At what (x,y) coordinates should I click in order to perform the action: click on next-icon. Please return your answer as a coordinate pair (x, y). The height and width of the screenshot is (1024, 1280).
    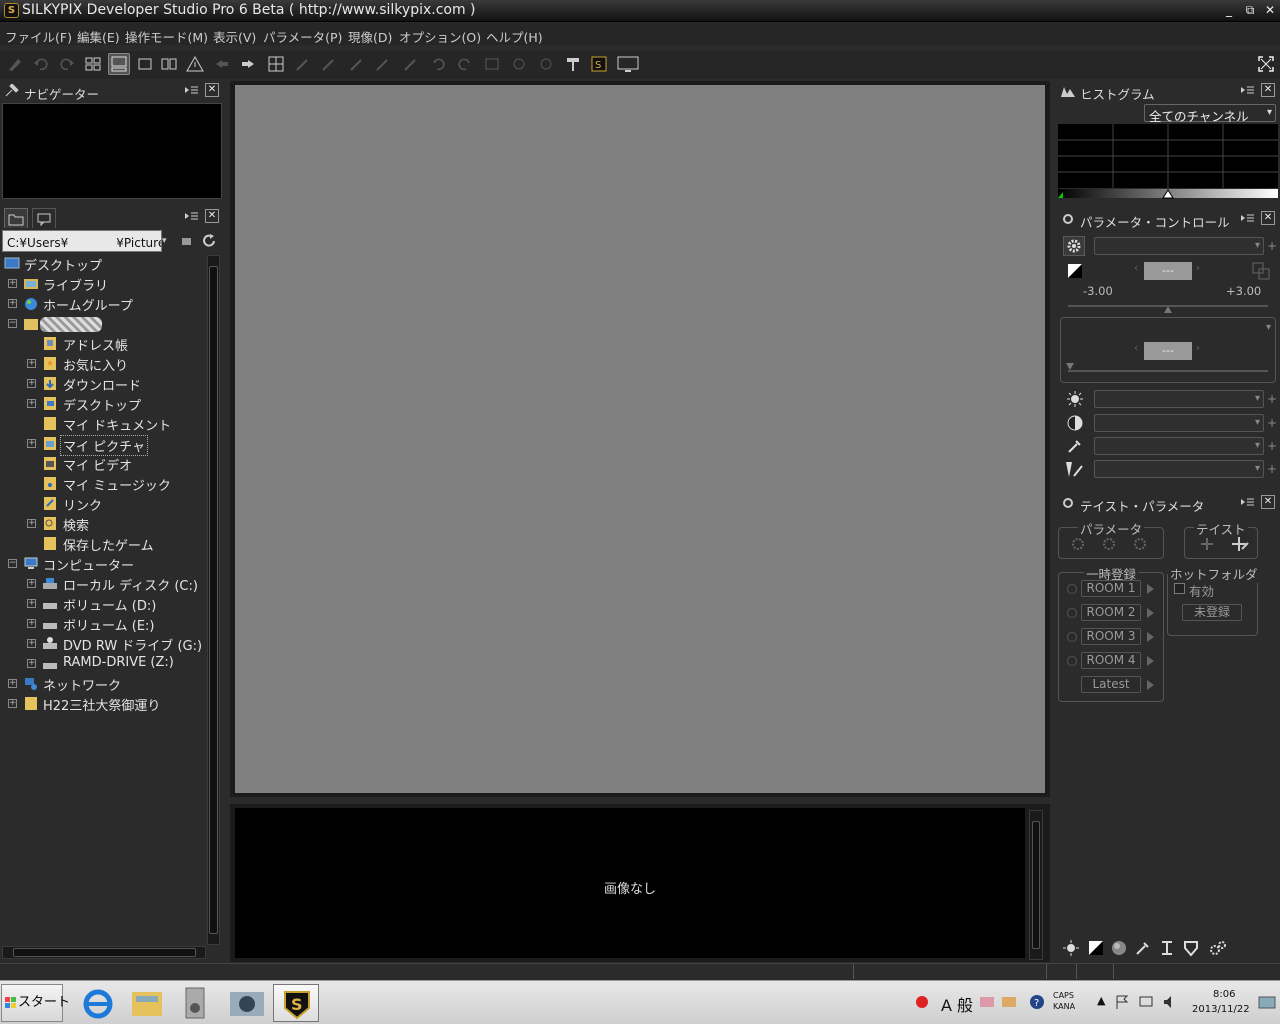
    Looking at the image, I should click on (249, 64).